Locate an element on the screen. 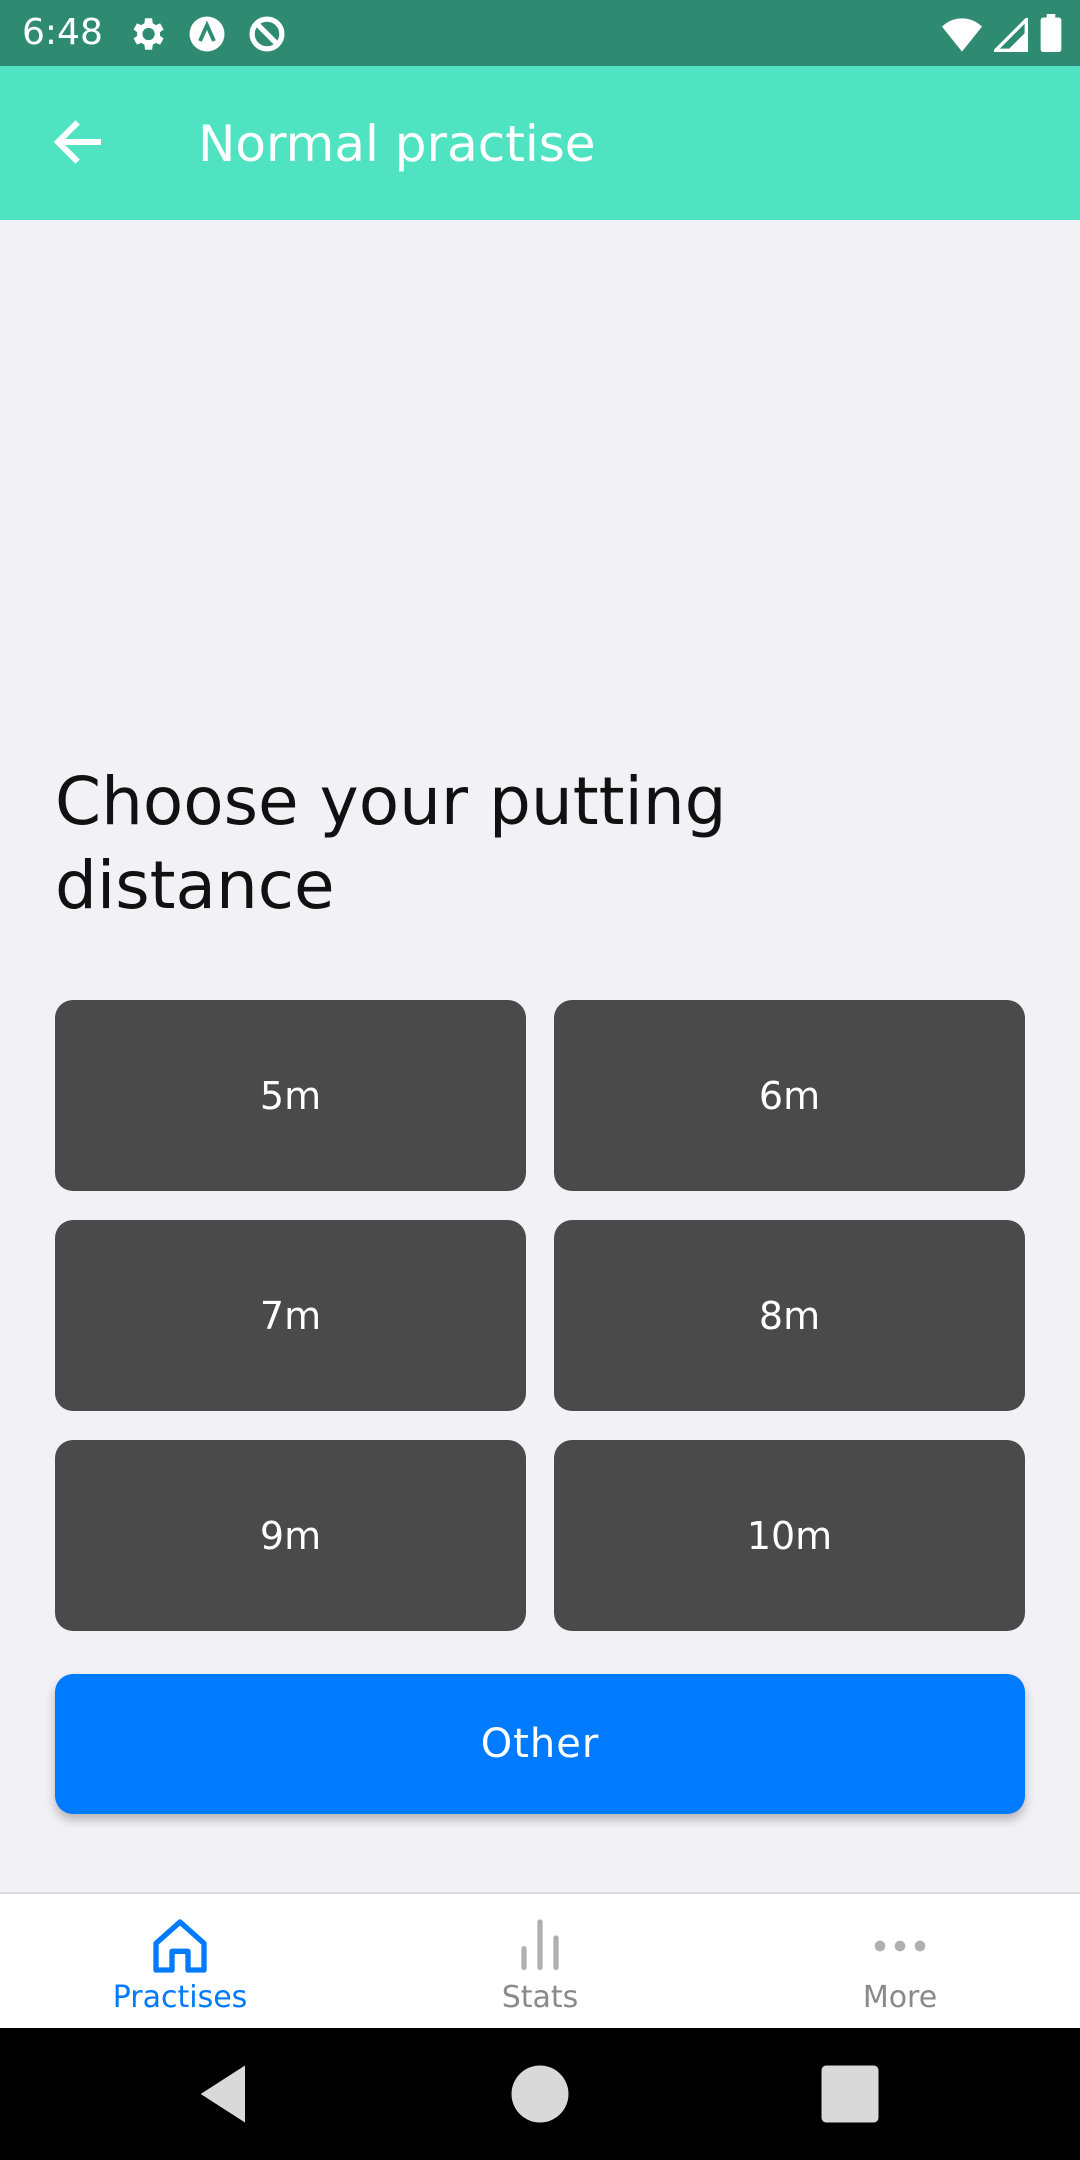 This screenshot has height=2160, width=1080. back-button is located at coordinates (78, 142).